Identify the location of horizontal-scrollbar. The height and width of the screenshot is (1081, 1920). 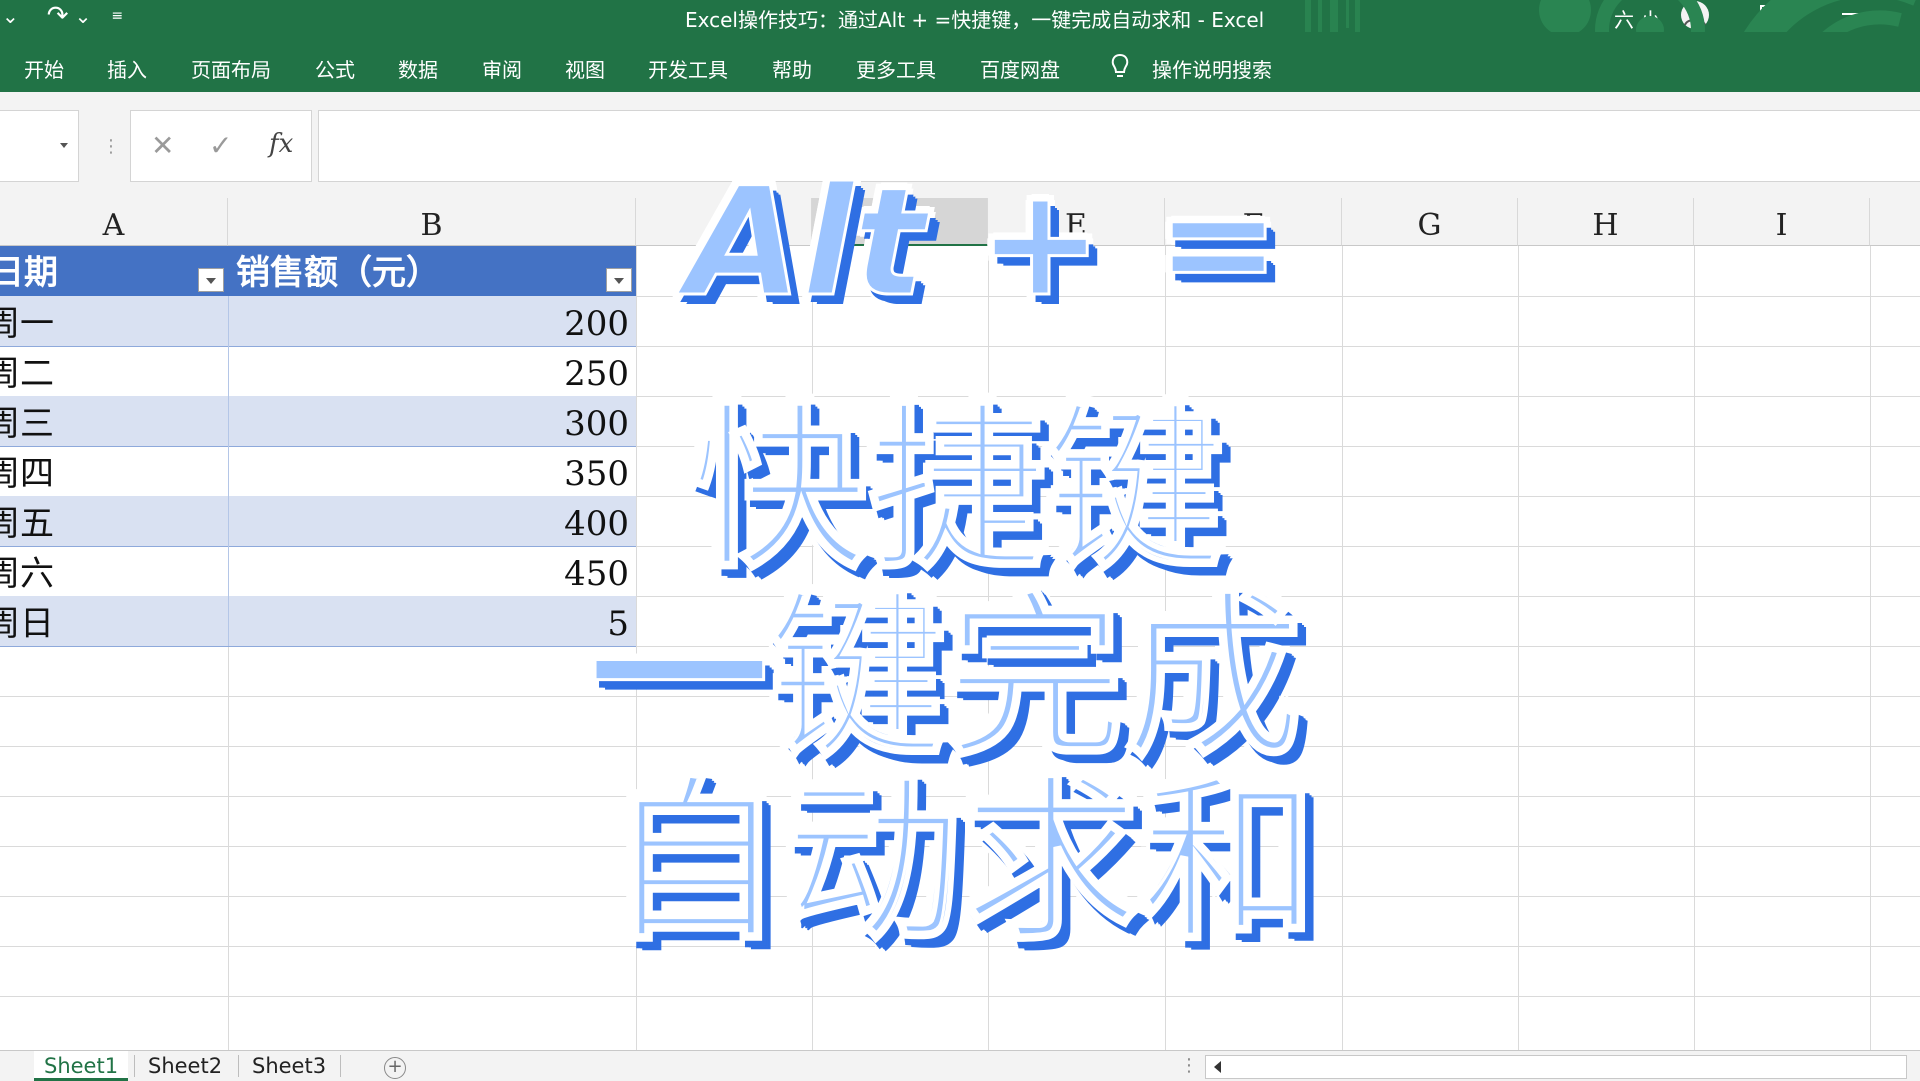
(1556, 1067).